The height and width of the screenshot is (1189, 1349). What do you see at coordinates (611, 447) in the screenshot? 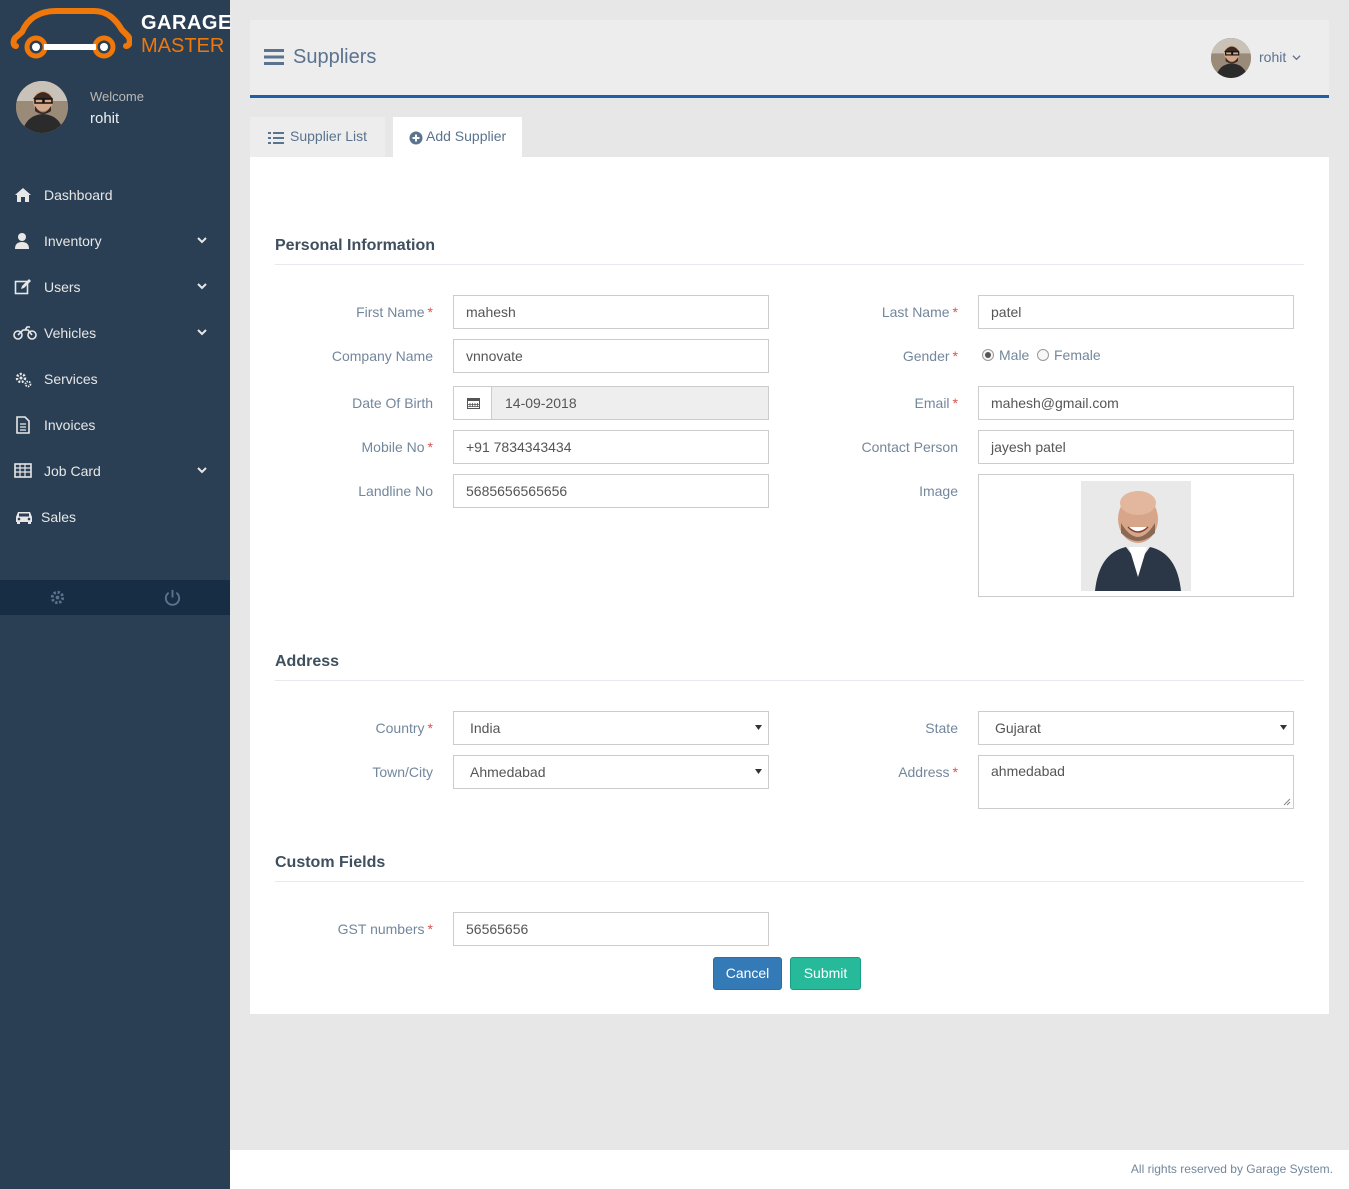
I see `mobile-field: +91 7834343434` at bounding box center [611, 447].